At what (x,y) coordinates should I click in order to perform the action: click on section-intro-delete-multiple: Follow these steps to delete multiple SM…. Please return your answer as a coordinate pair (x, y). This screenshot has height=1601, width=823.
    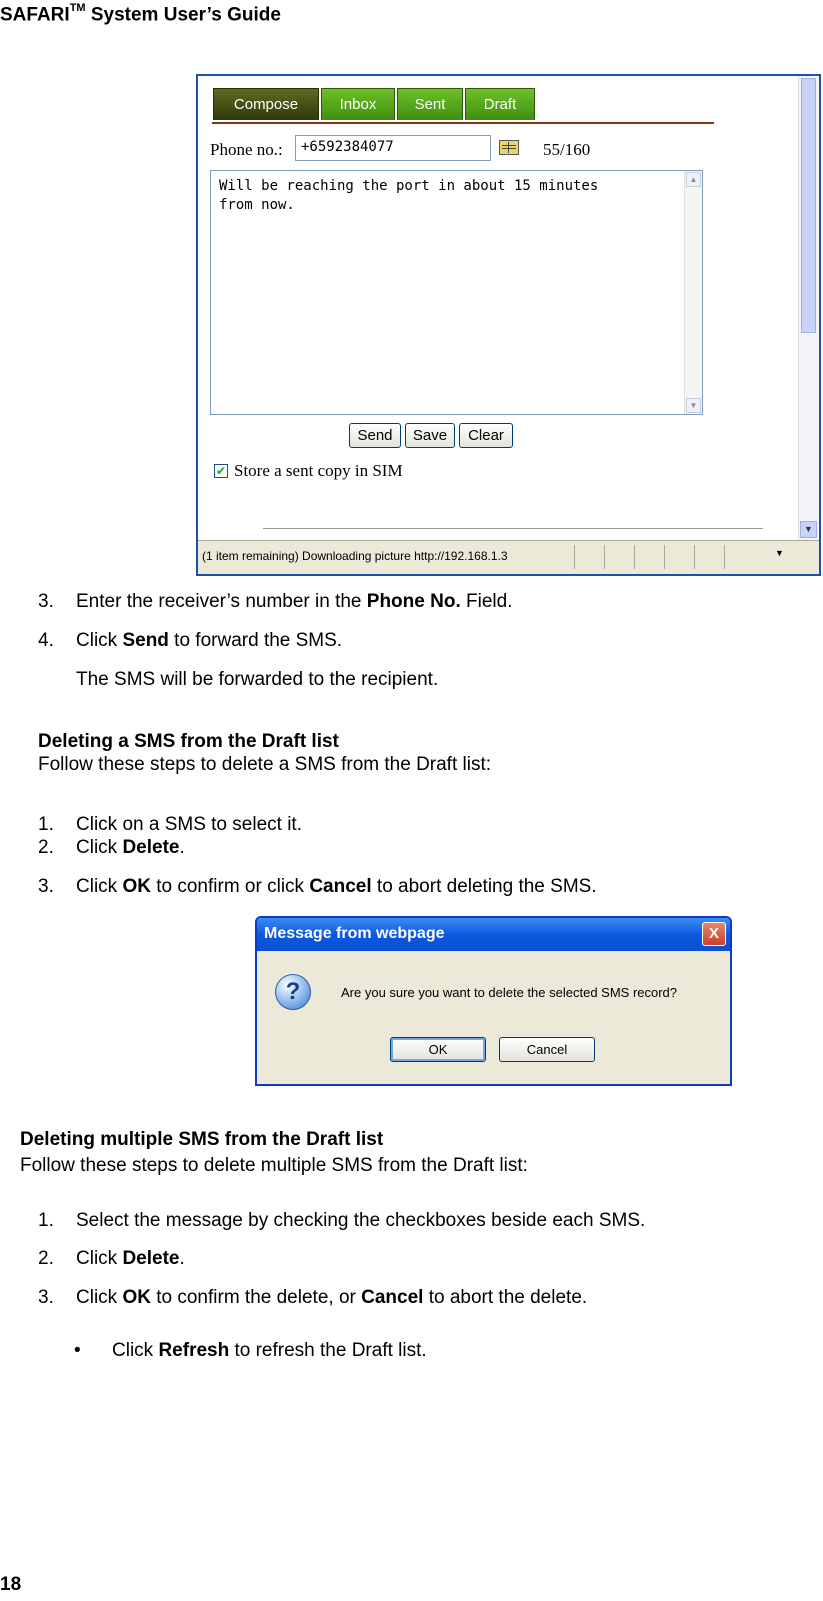
    Looking at the image, I should click on (274, 1165).